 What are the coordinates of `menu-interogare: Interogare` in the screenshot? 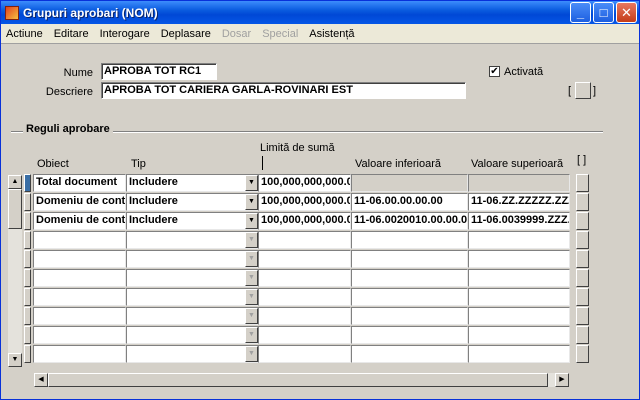 It's located at (125, 34).